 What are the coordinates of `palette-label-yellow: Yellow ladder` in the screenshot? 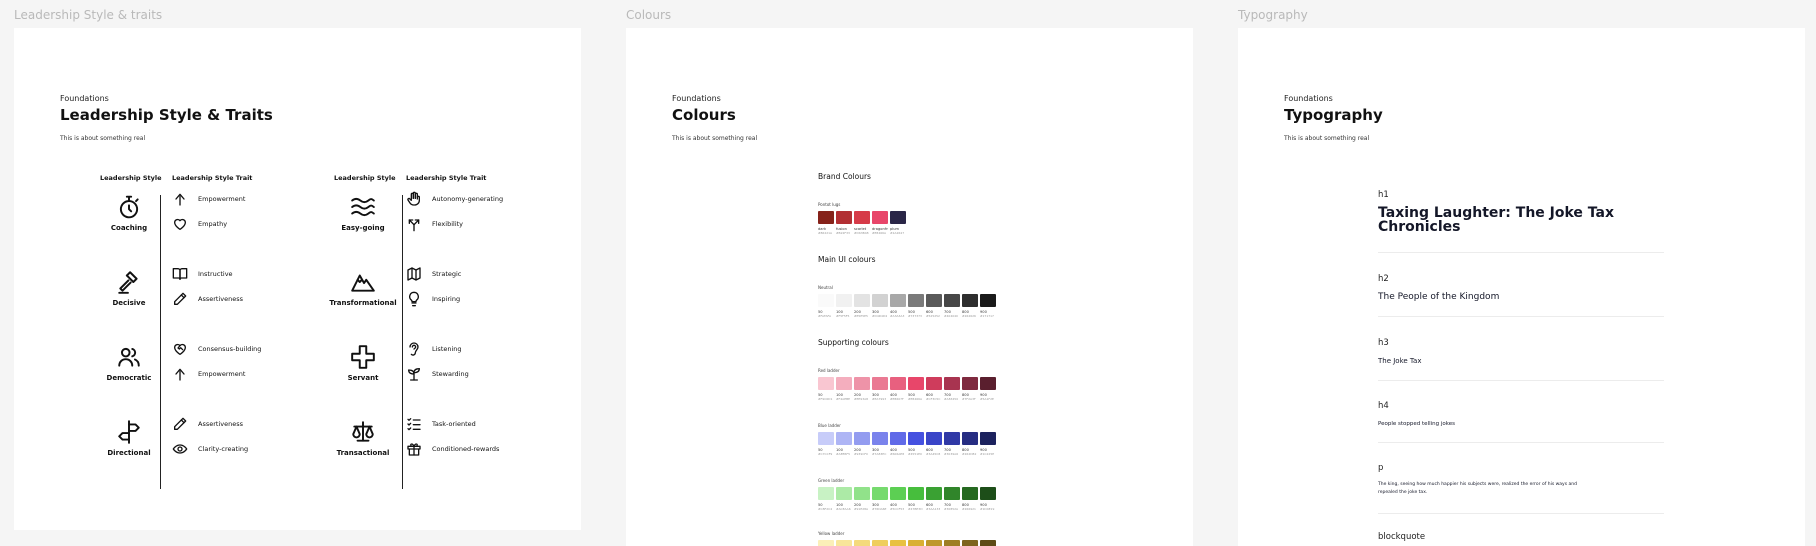 It's located at (831, 533).